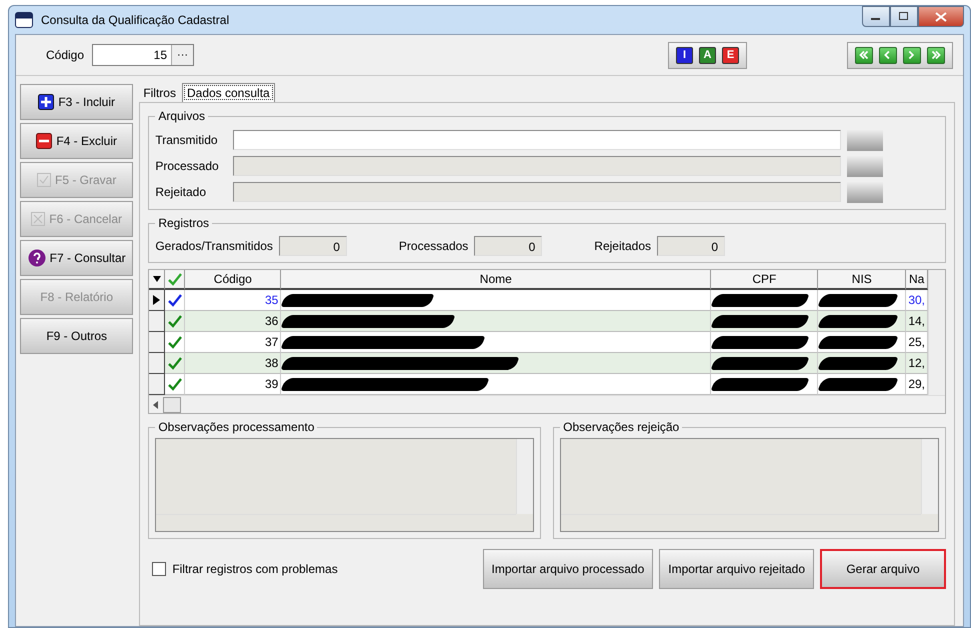 The width and height of the screenshot is (971, 628). Describe the element at coordinates (143, 55) in the screenshot. I see `codigo-field: 15 ···` at that location.